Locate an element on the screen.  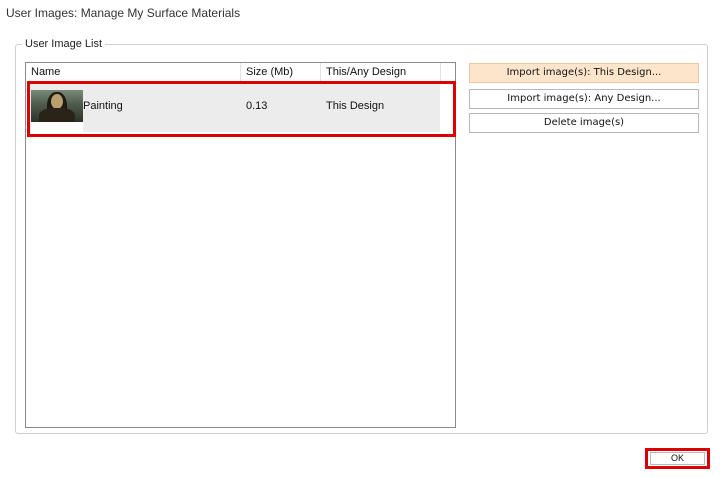
column-header-size: Size (Mb) is located at coordinates (281, 72).